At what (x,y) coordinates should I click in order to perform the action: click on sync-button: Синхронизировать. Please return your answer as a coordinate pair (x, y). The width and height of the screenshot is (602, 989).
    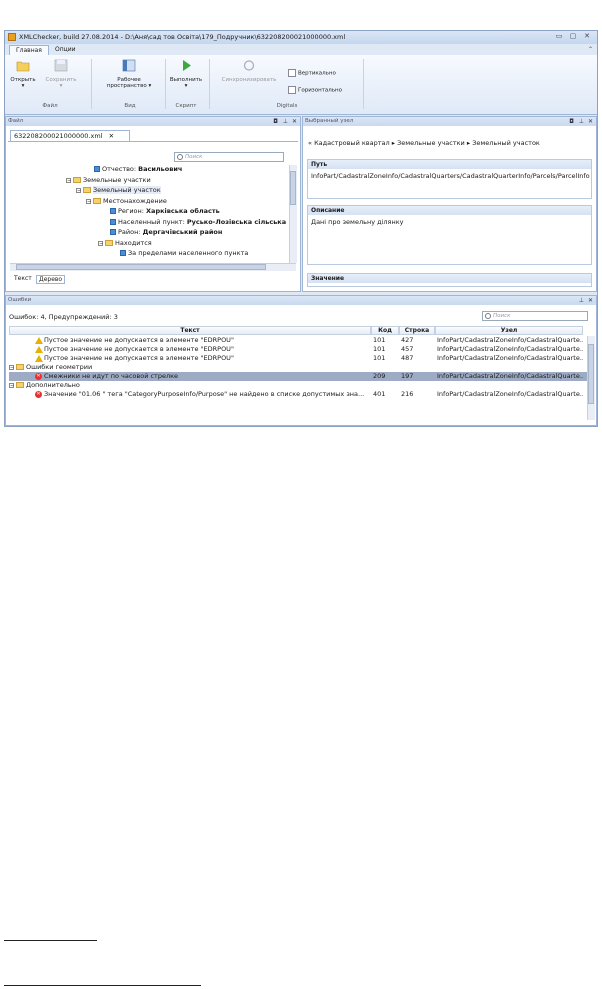
    Looking at the image, I should click on (249, 71).